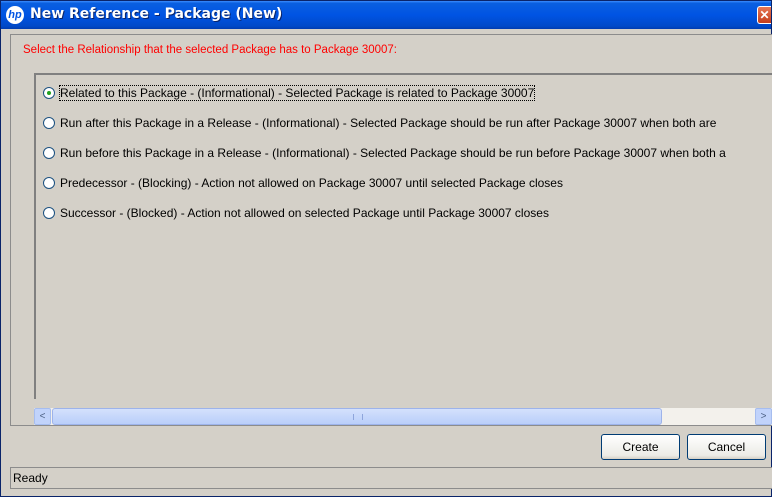 This screenshot has height=497, width=772. I want to click on radio-successor, so click(49, 213).